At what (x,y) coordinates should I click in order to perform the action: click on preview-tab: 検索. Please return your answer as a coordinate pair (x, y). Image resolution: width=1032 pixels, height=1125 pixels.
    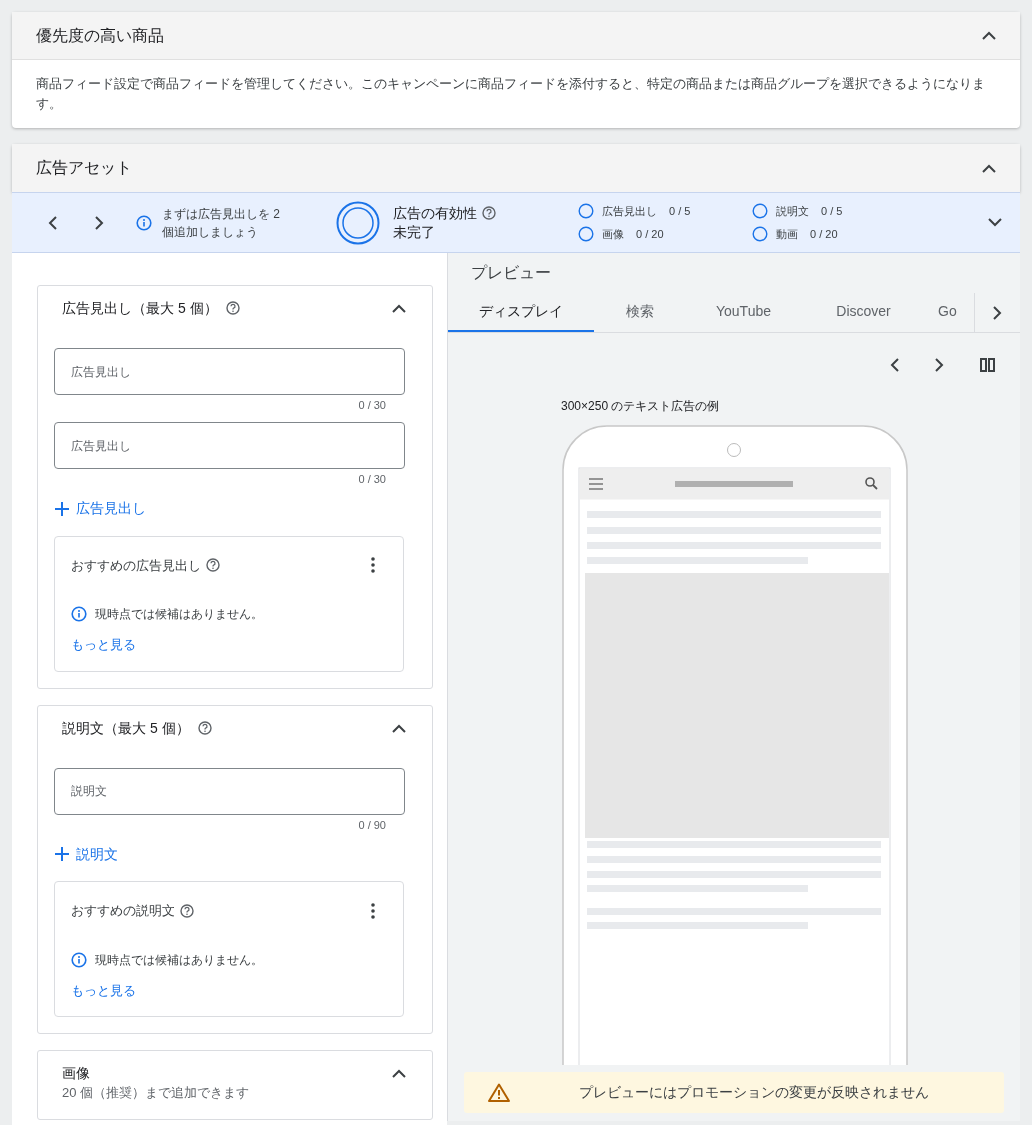
    Looking at the image, I should click on (640, 312).